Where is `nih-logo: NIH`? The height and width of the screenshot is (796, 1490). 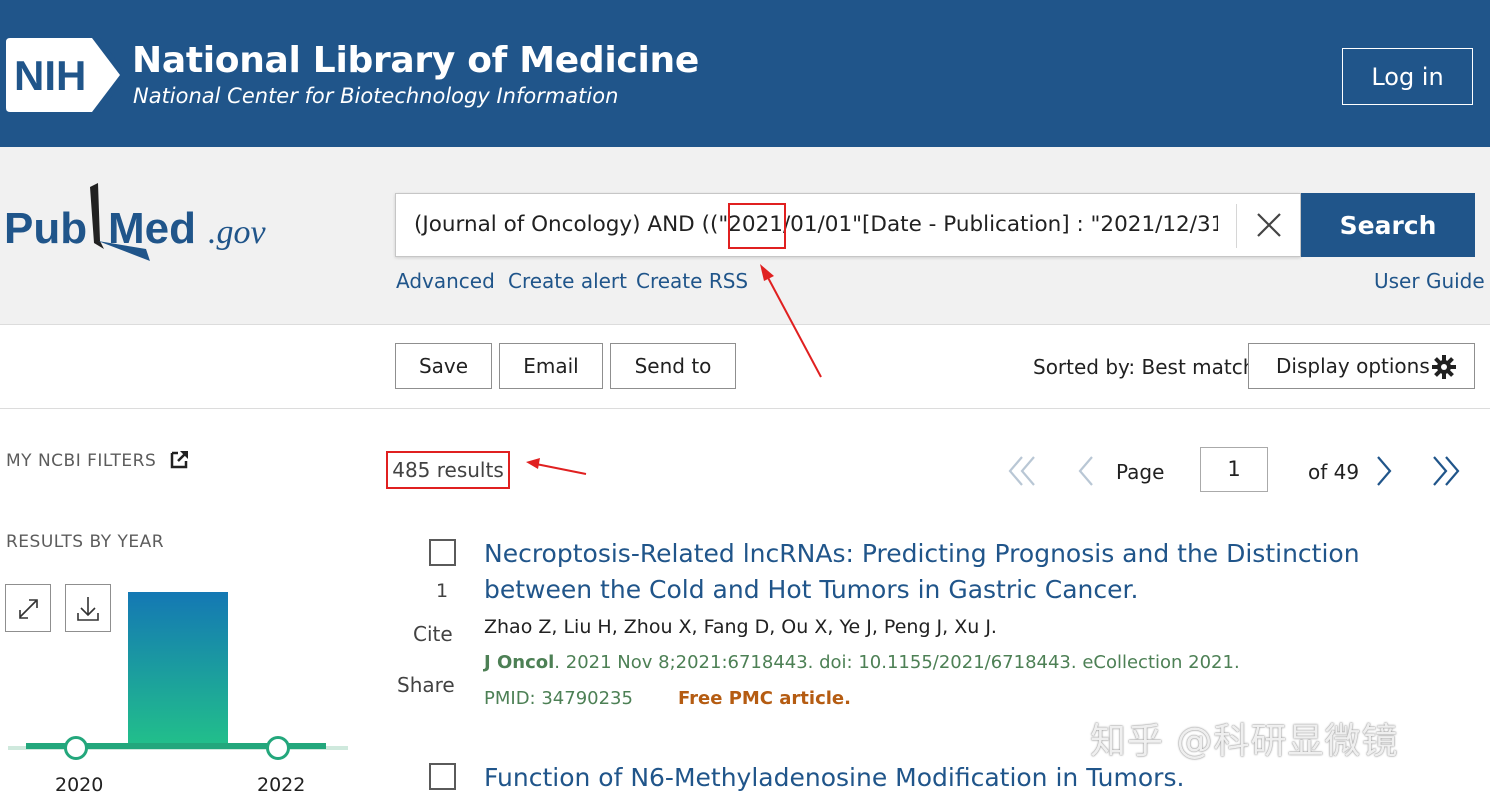
nih-logo: NIH is located at coordinates (64, 75).